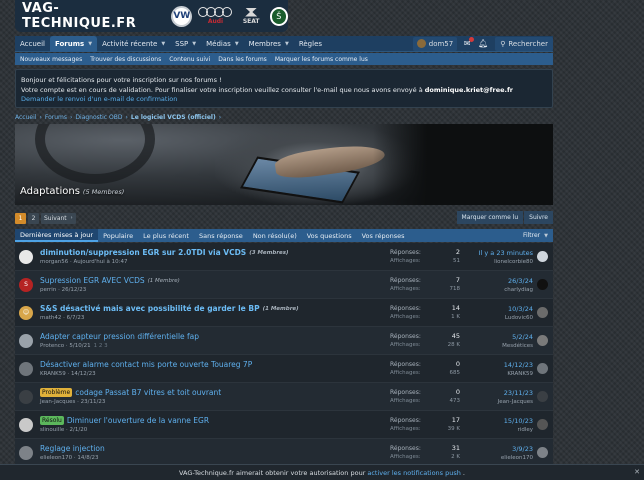 The height and width of the screenshot is (480, 644). Describe the element at coordinates (151, 16) in the screenshot. I see `site-logo: VAG-TECHNIQUE.FR VW Audi SEAT Š` at that location.